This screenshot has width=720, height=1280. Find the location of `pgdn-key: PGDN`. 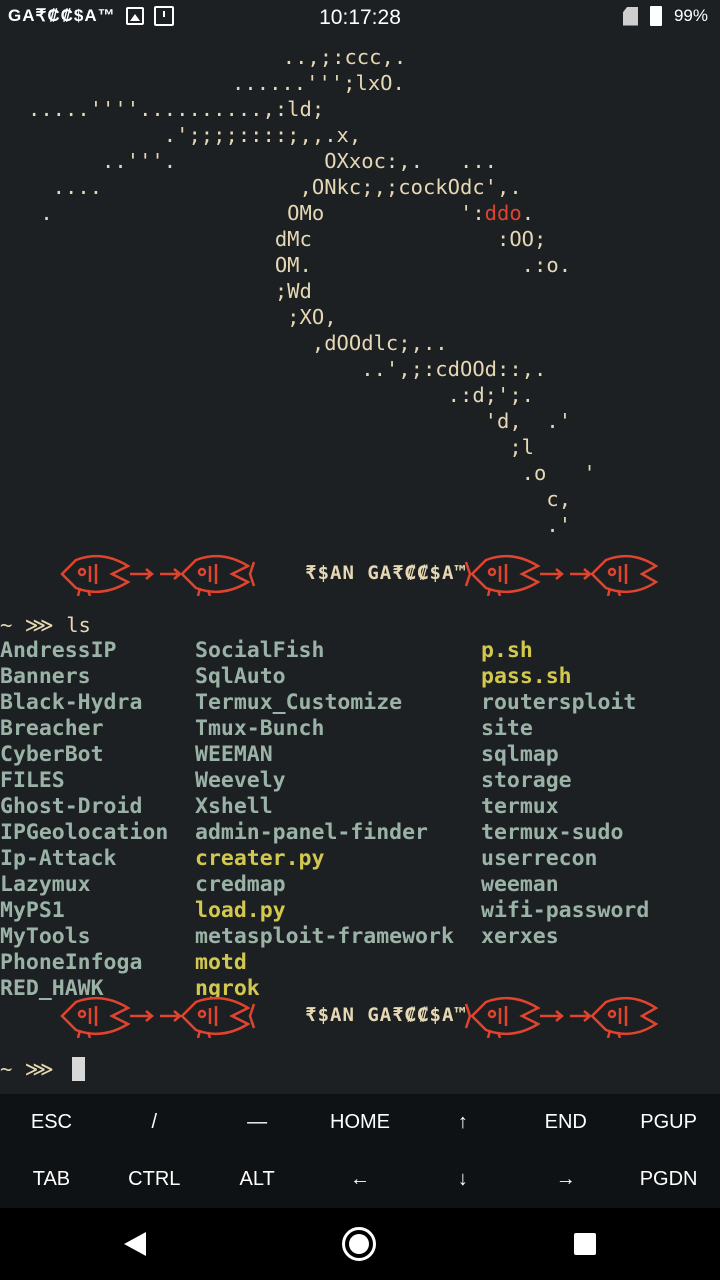

pgdn-key: PGDN is located at coordinates (668, 1179).